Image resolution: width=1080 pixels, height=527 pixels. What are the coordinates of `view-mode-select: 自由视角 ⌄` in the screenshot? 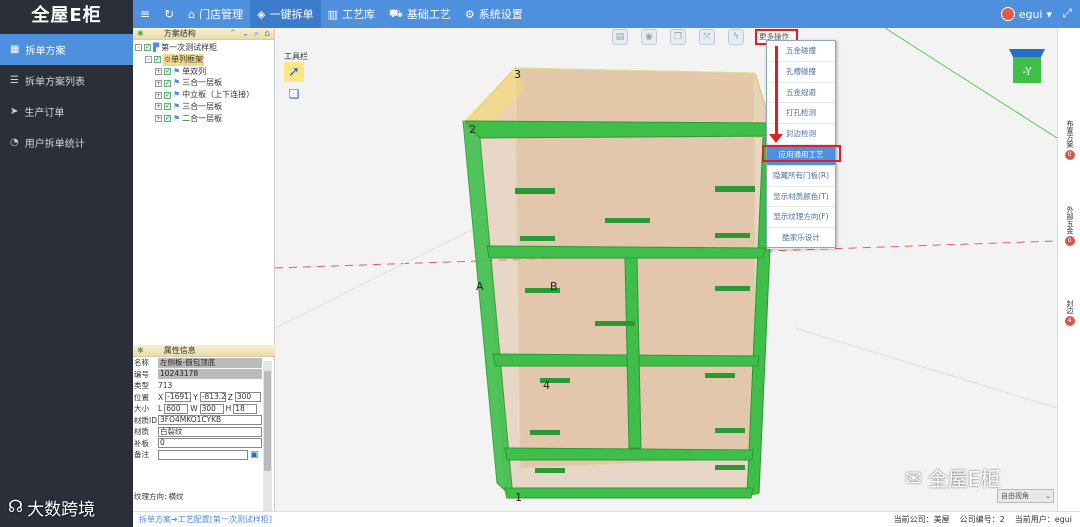 It's located at (1025, 496).